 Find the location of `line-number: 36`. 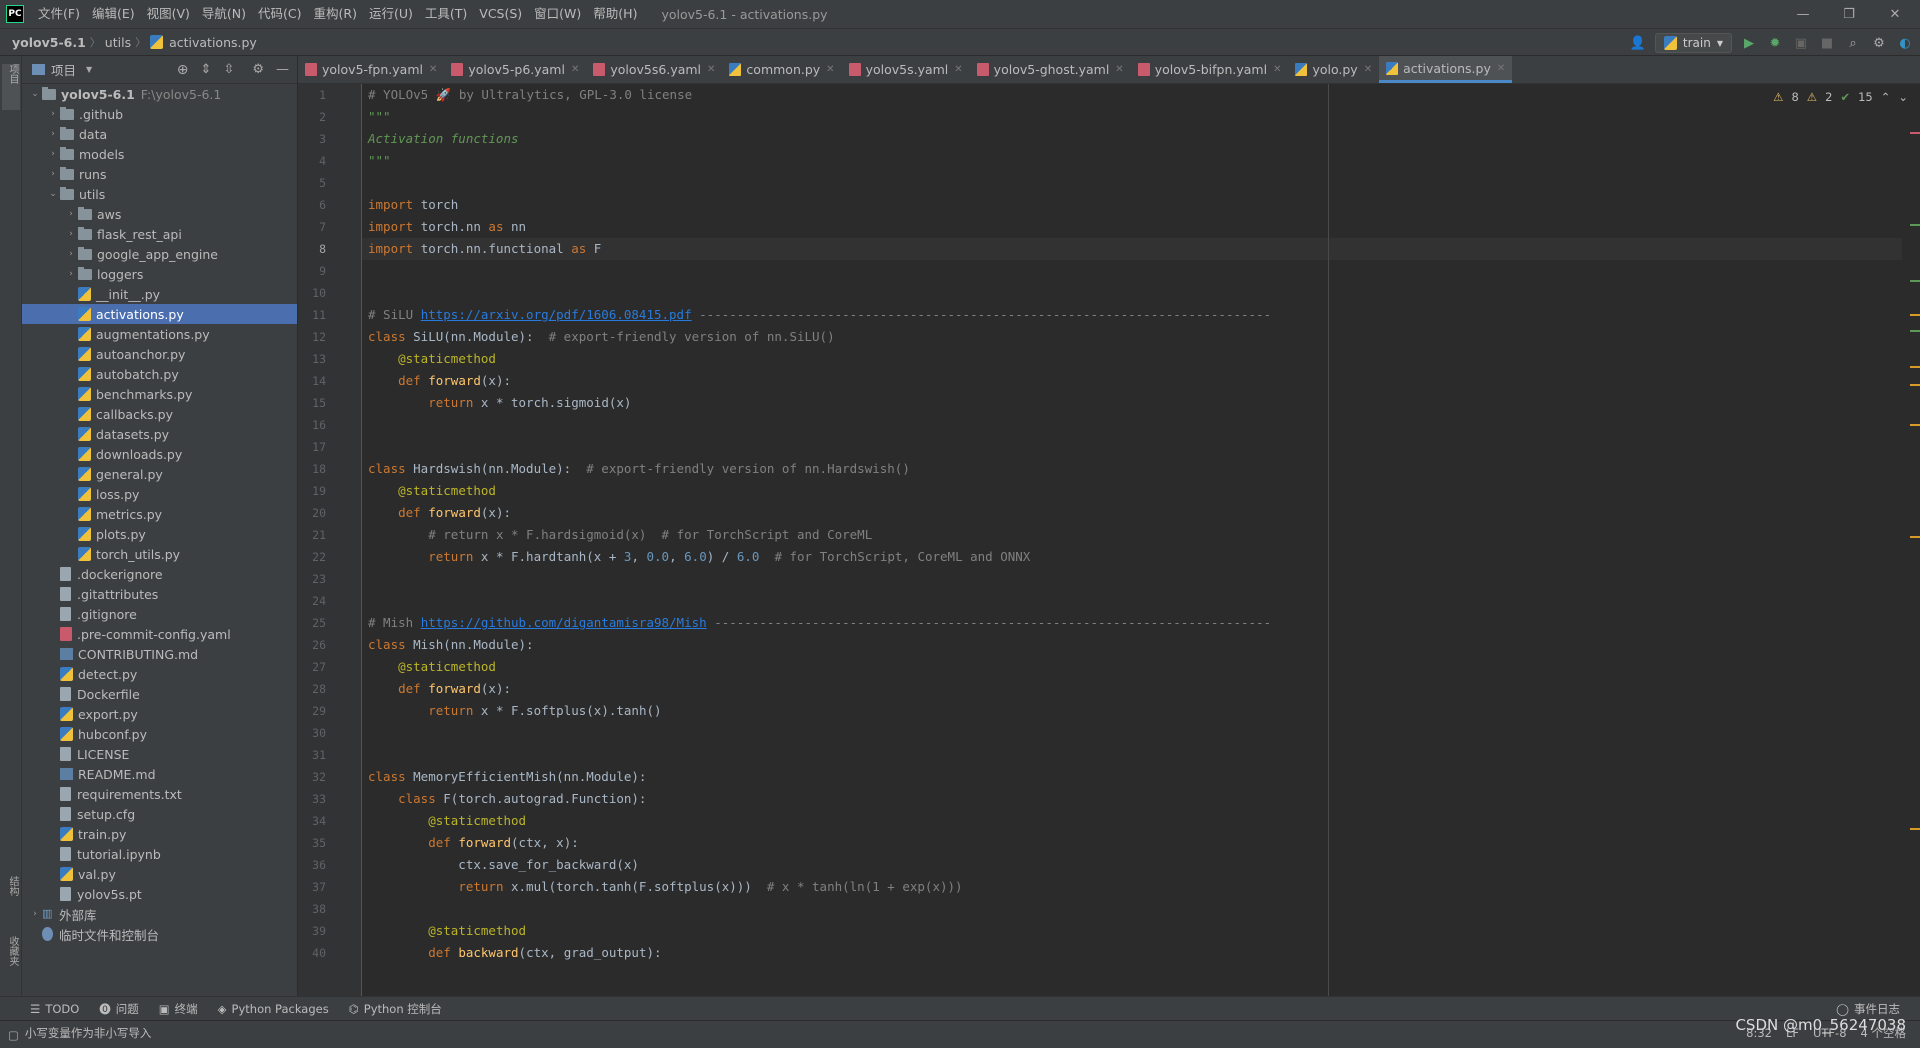

line-number: 36 is located at coordinates (312, 865).